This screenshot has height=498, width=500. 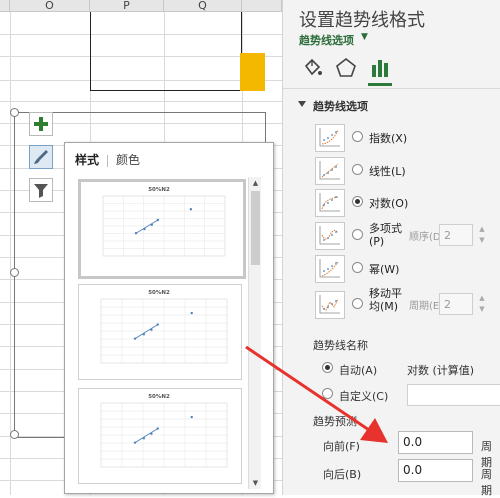 What do you see at coordinates (312, 68) in the screenshot?
I see `paint-bucket-icon` at bounding box center [312, 68].